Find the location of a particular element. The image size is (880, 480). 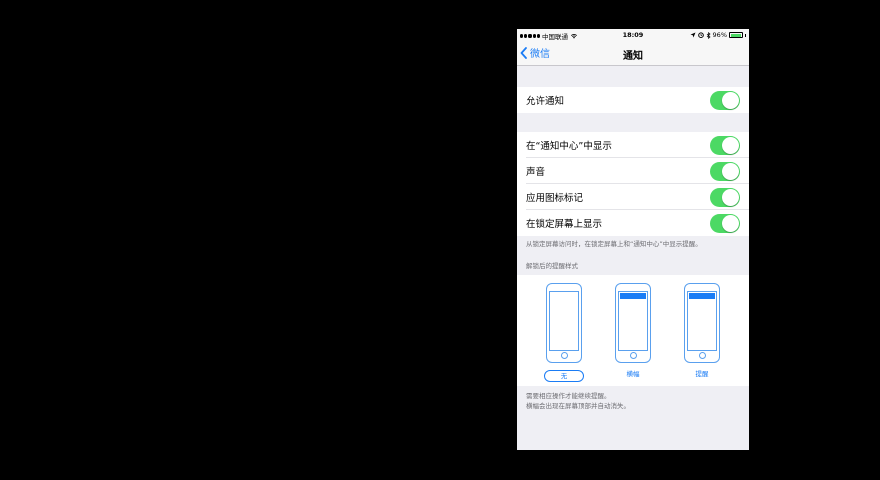

sound-label: 声音 is located at coordinates (536, 172).